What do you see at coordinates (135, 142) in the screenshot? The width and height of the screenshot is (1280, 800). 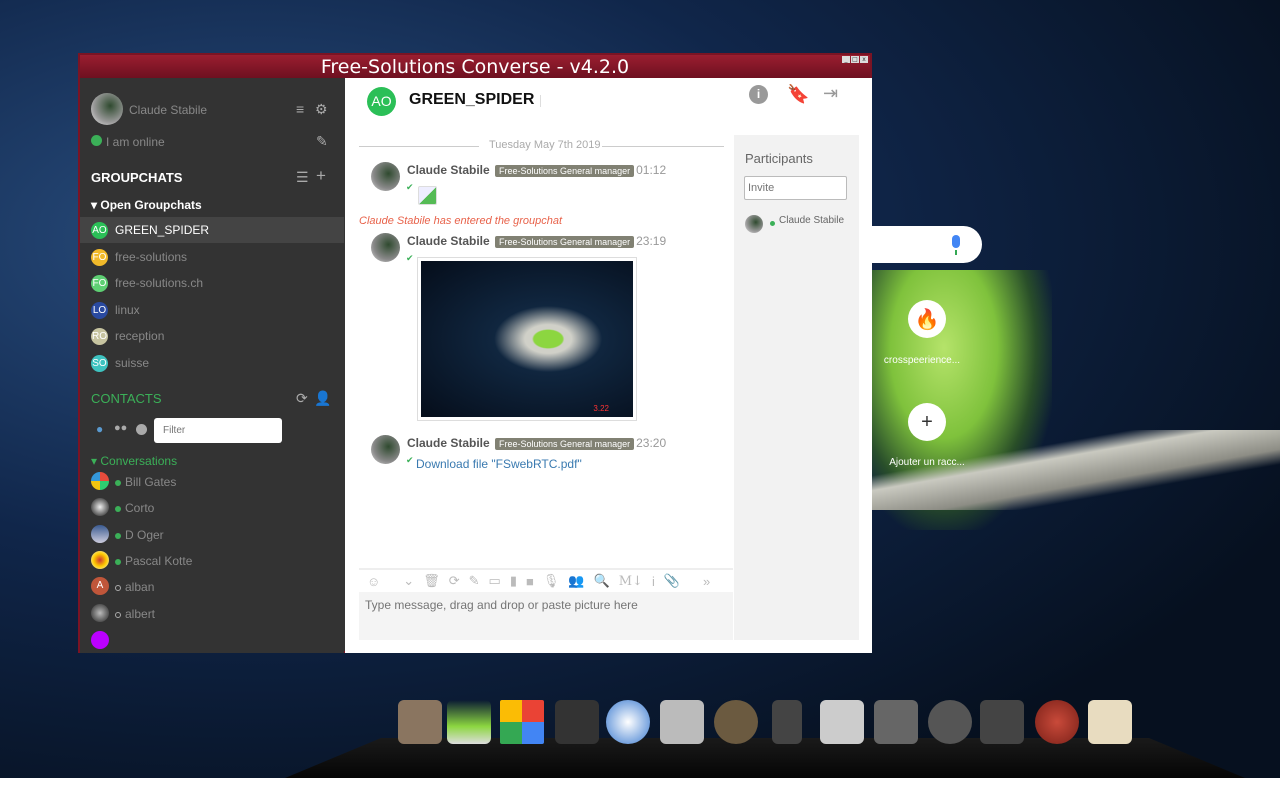 I see `status-text: I am online` at bounding box center [135, 142].